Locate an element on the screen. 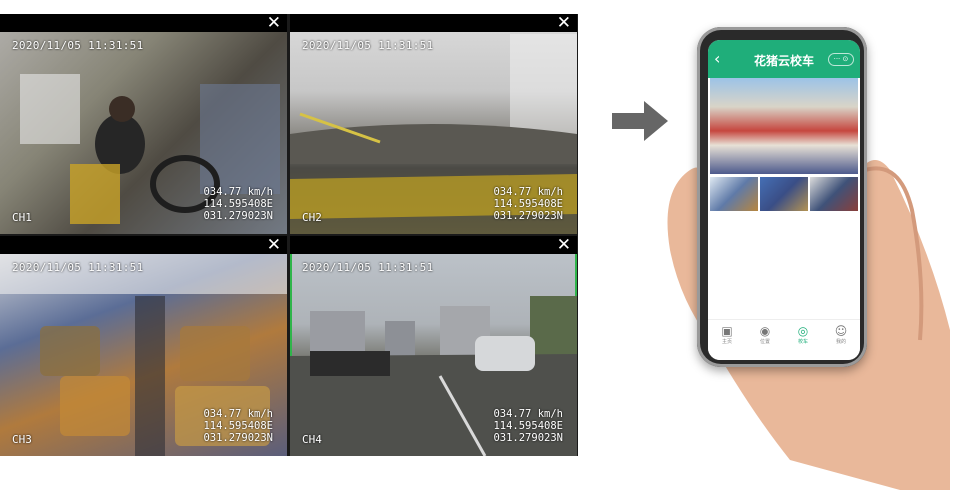 The height and width of the screenshot is (495, 980). app-header: ‹ 花猪云校车 ··· ⊙ is located at coordinates (784, 59).